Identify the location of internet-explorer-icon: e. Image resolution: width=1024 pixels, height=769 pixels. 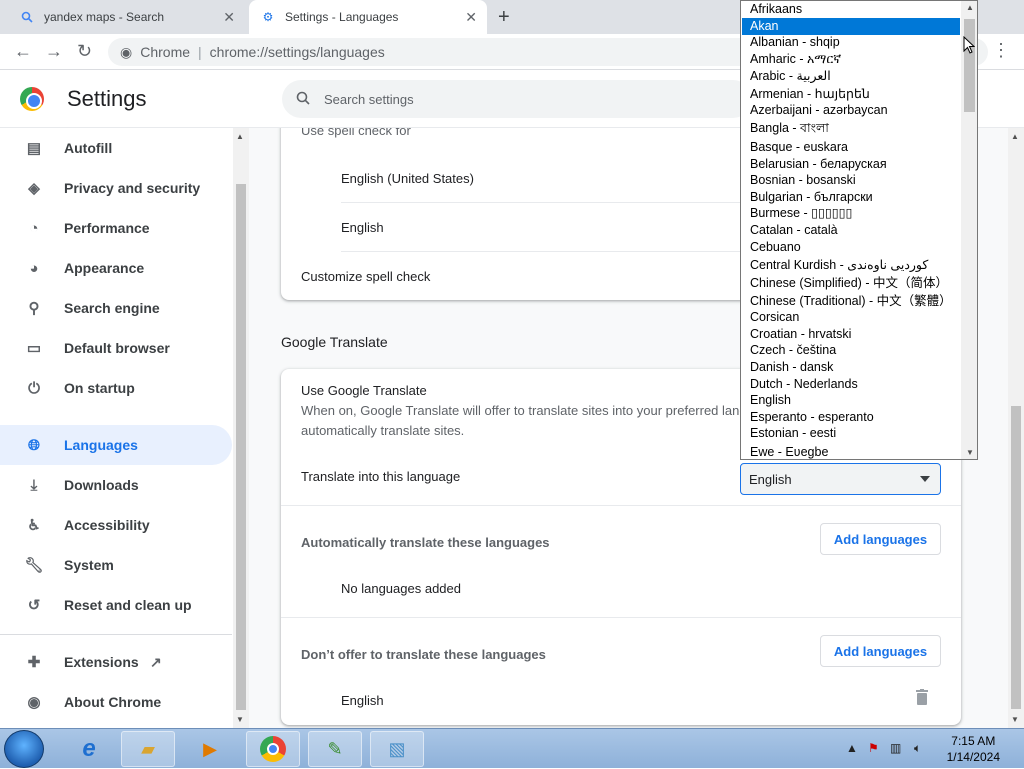
(89, 749).